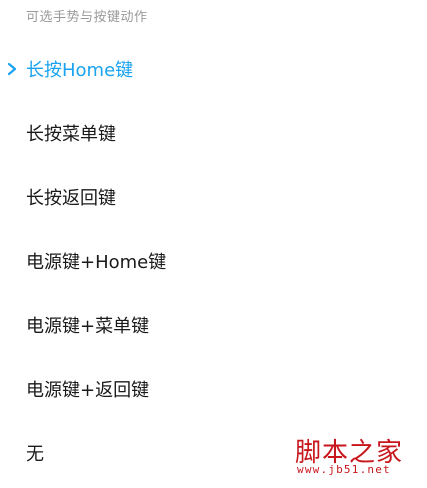 Image resolution: width=427 pixels, height=488 pixels. I want to click on watermark-logo: 脚本之家 www.jb51.net, so click(355, 455).